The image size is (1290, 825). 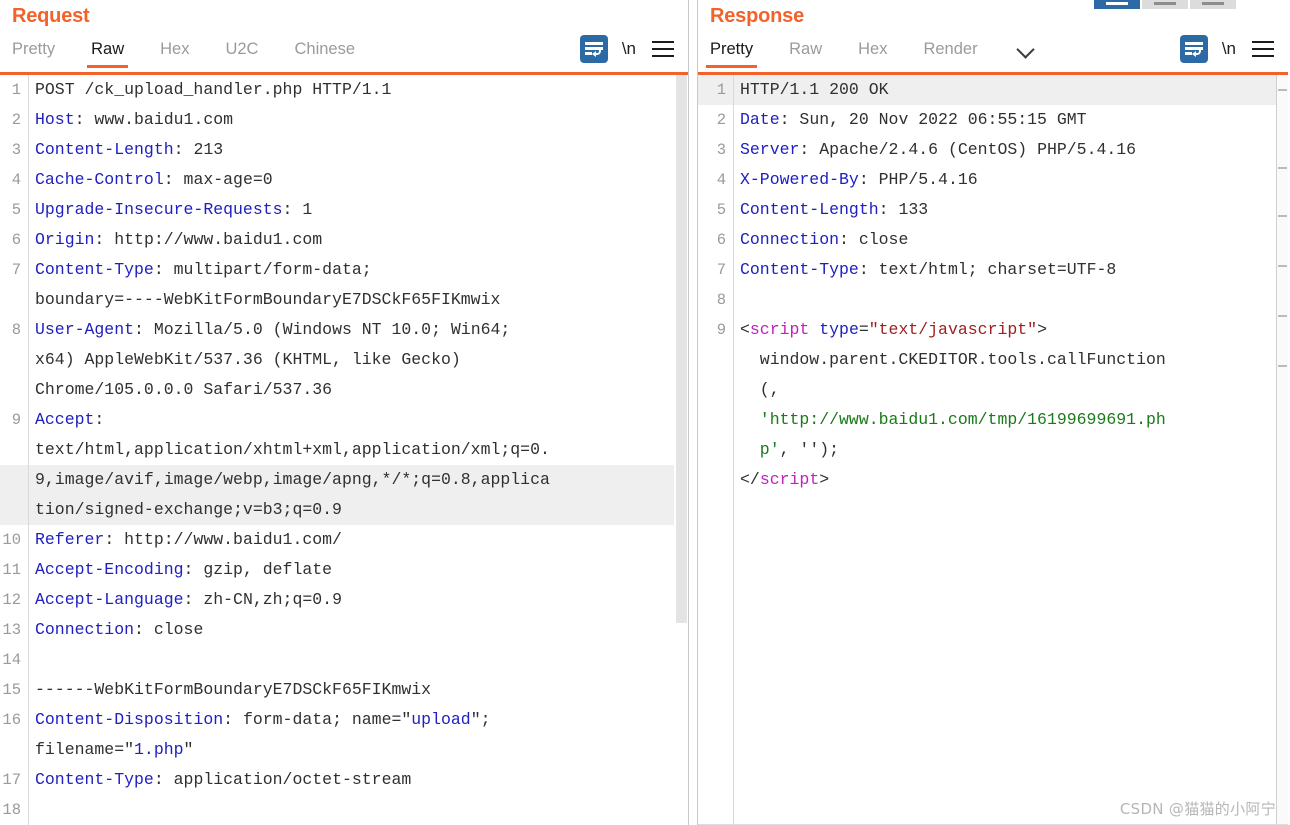 What do you see at coordinates (358, 600) in the screenshot?
I see `line-content: Accept-Language: zh-CN,zh;q=0.9` at bounding box center [358, 600].